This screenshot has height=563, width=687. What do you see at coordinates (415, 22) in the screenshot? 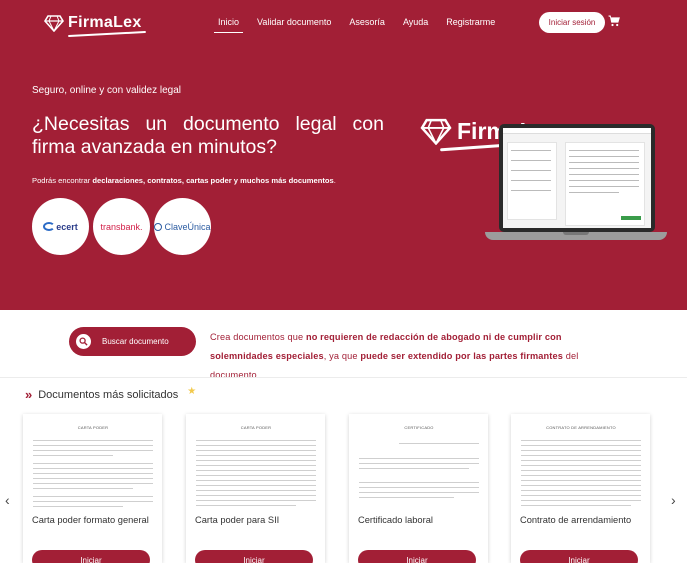
I see `nav-item-ayuda: Ayuda` at bounding box center [415, 22].